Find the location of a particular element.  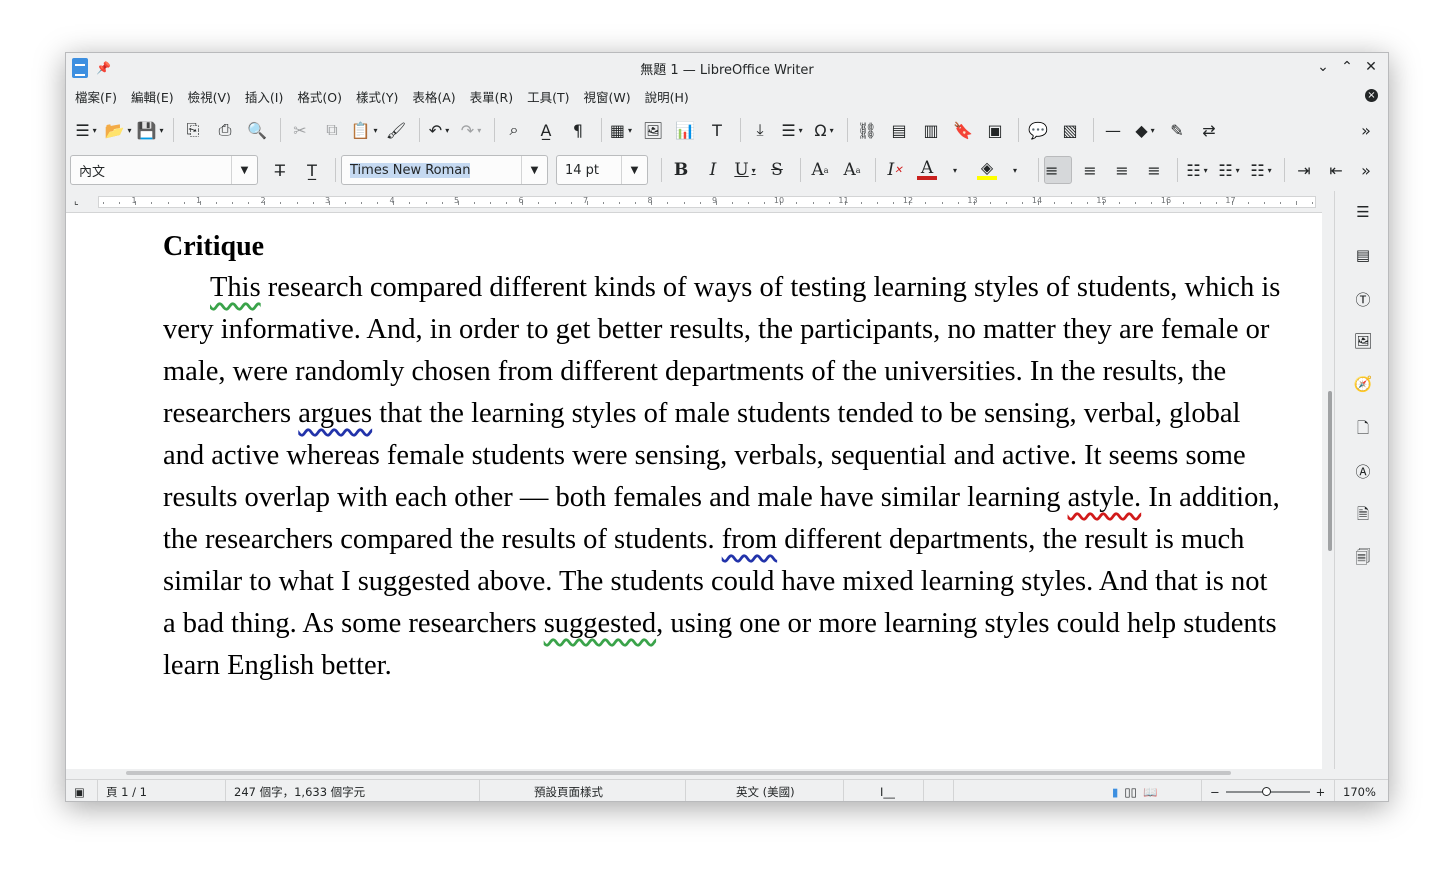

special-character-icon: Ω ▾ is located at coordinates (824, 130).